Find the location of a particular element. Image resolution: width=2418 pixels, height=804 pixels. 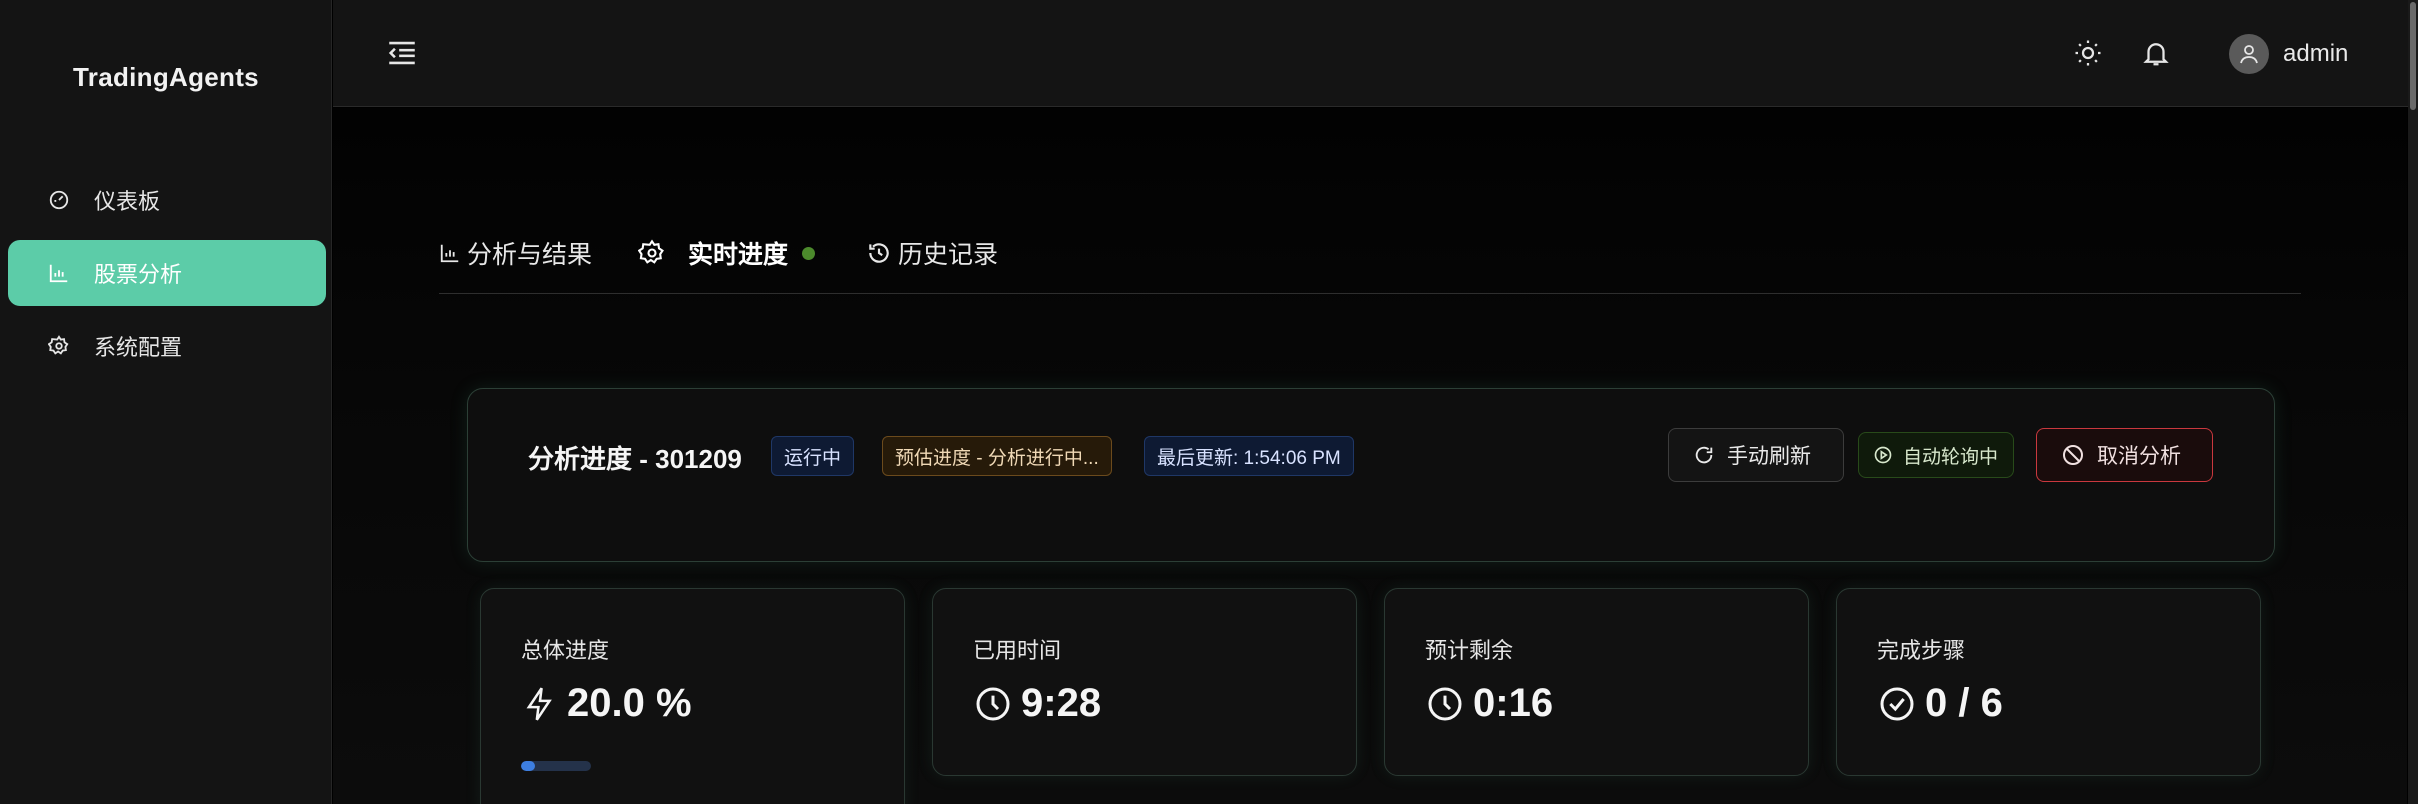

stop-icon is located at coordinates (2073, 455).